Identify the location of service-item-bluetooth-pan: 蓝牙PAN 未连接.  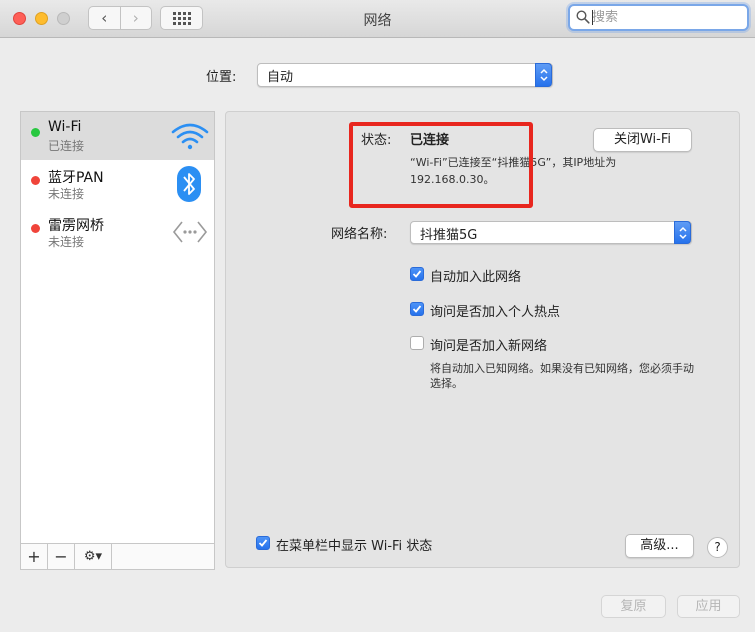
(117, 184).